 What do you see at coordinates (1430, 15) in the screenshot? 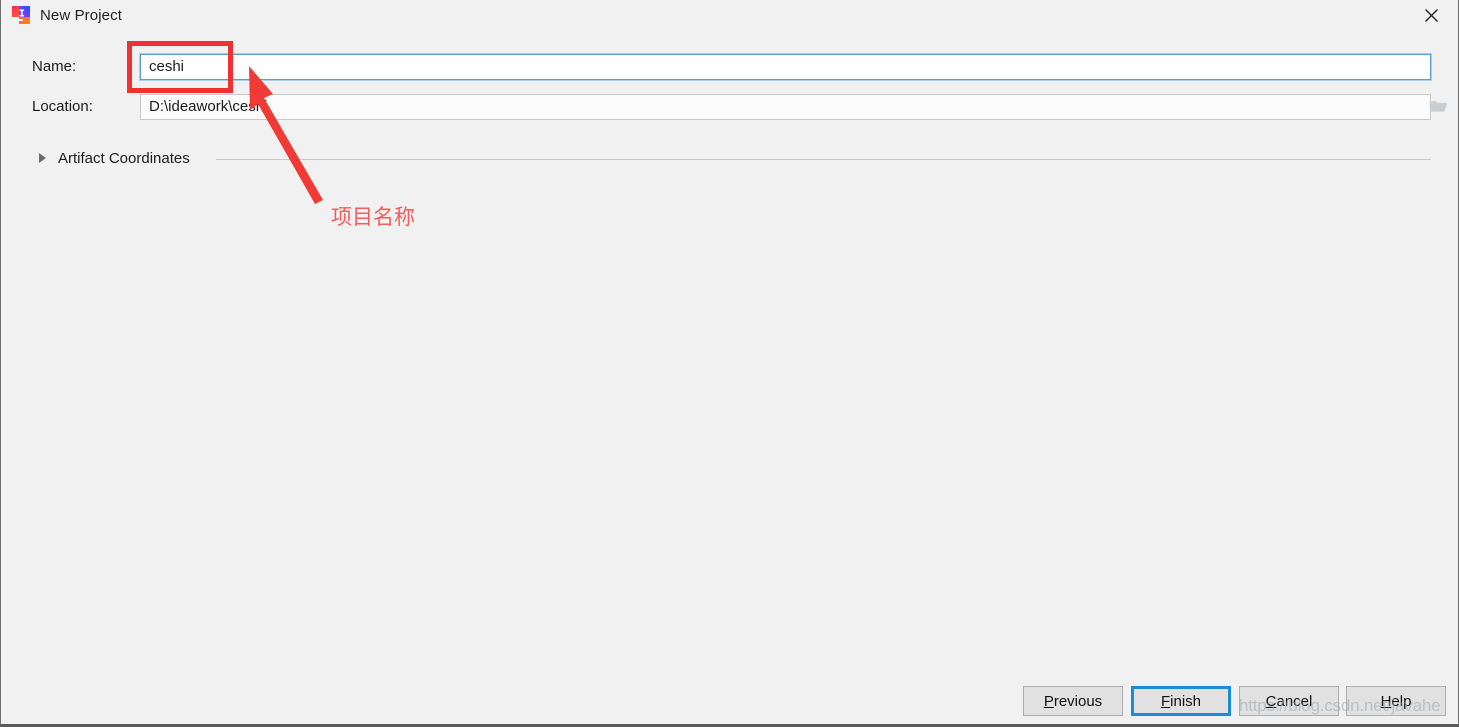
I see `close-icon` at bounding box center [1430, 15].